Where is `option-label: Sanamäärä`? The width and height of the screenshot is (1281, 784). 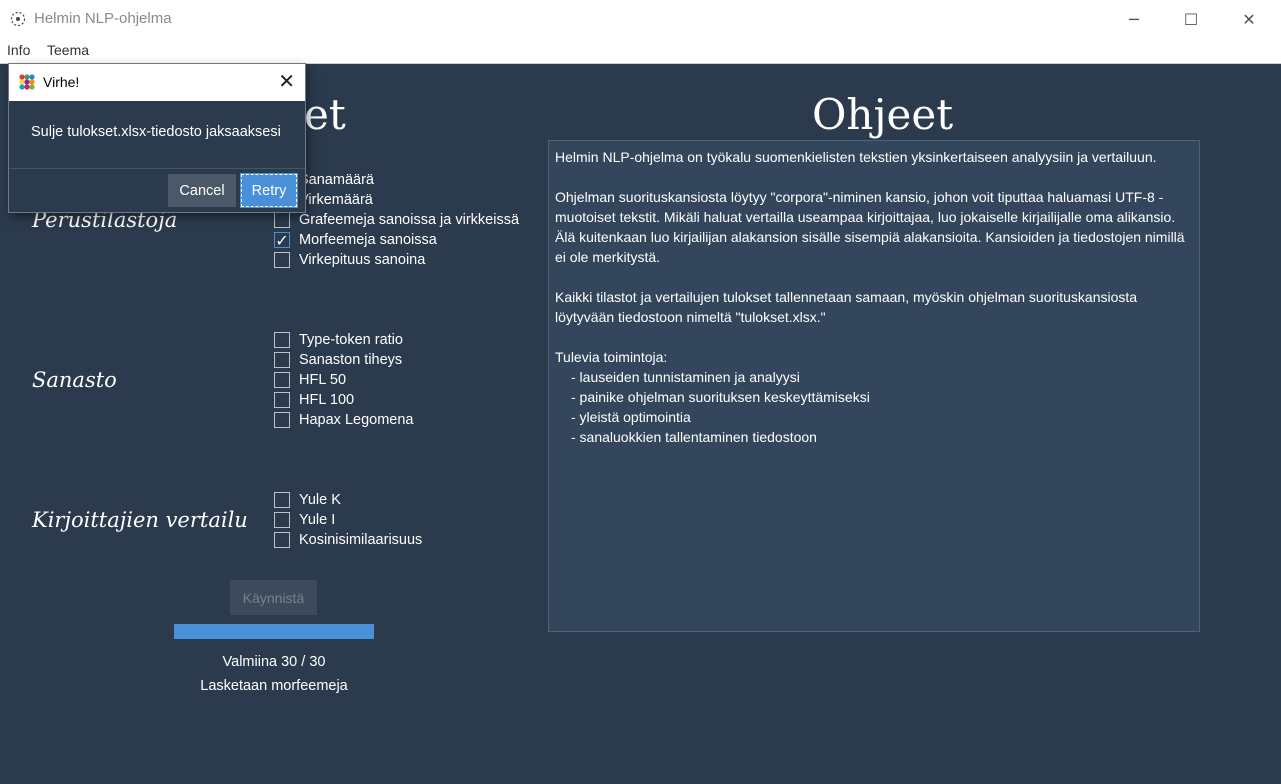 option-label: Sanamäärä is located at coordinates (336, 180).